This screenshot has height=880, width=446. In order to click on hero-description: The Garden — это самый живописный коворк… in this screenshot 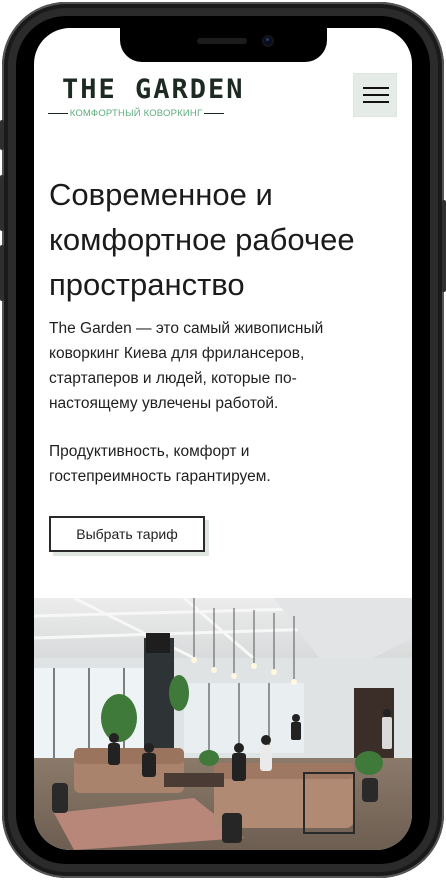, I will do `click(186, 366)`.